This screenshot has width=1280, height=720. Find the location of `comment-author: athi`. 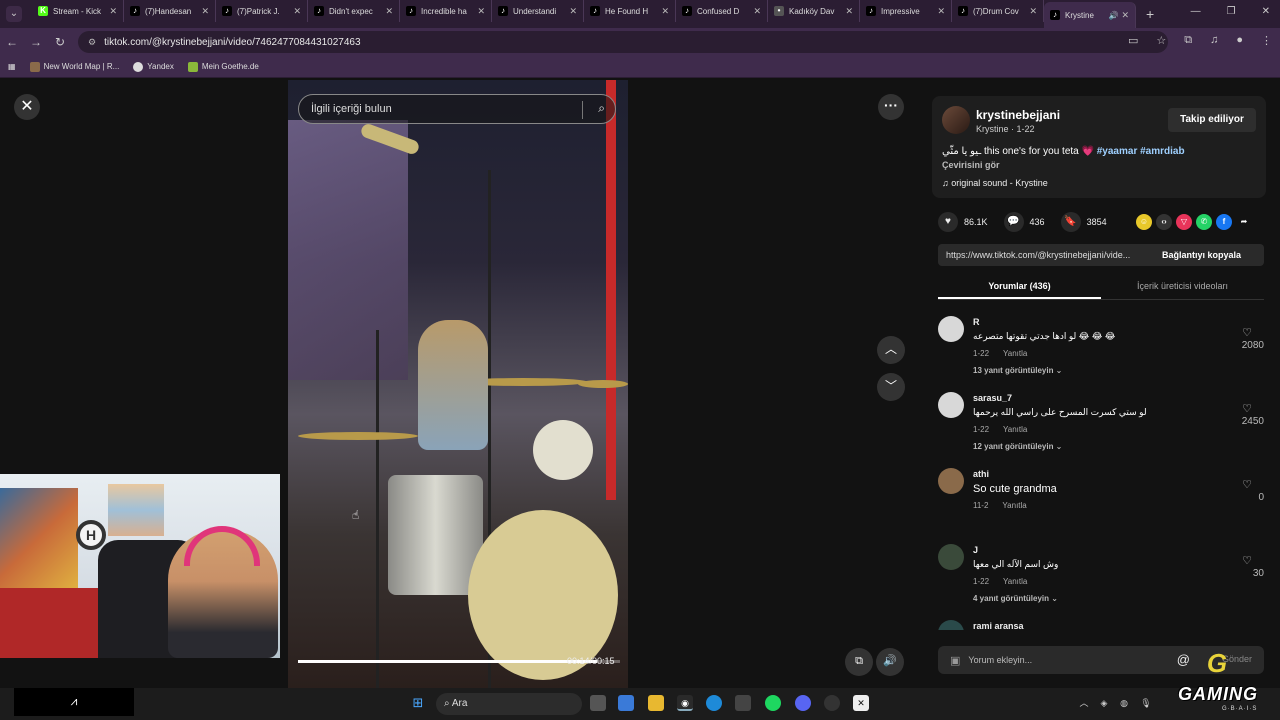

comment-author: athi is located at coordinates (981, 474).